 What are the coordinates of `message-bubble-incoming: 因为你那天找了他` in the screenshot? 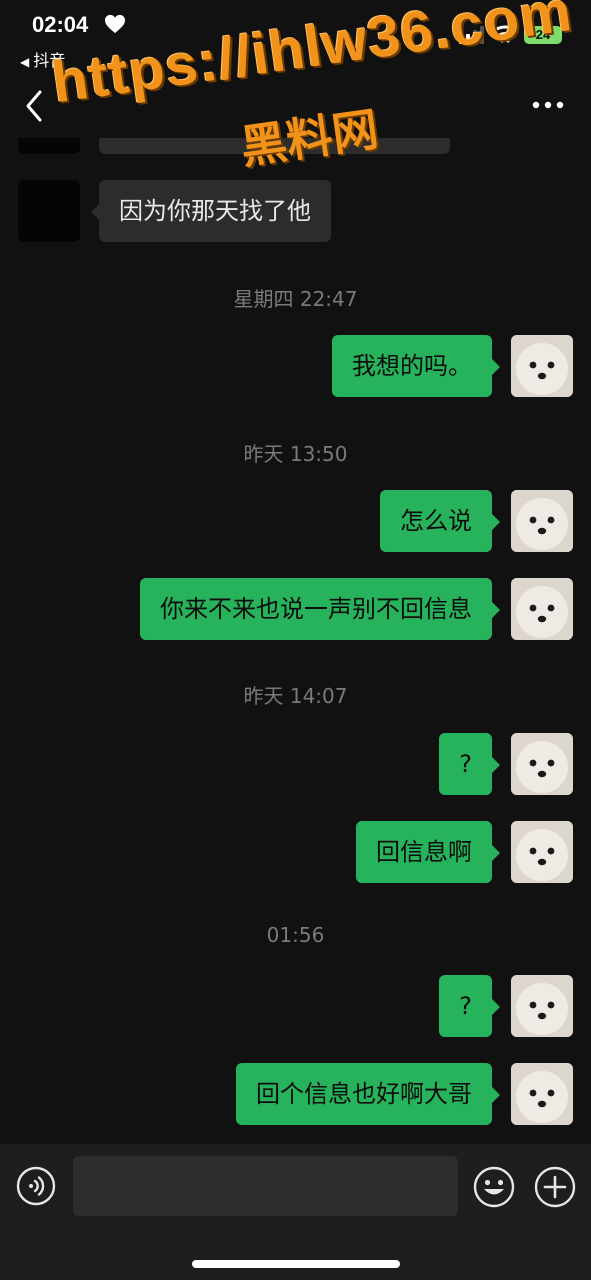 It's located at (211, 211).